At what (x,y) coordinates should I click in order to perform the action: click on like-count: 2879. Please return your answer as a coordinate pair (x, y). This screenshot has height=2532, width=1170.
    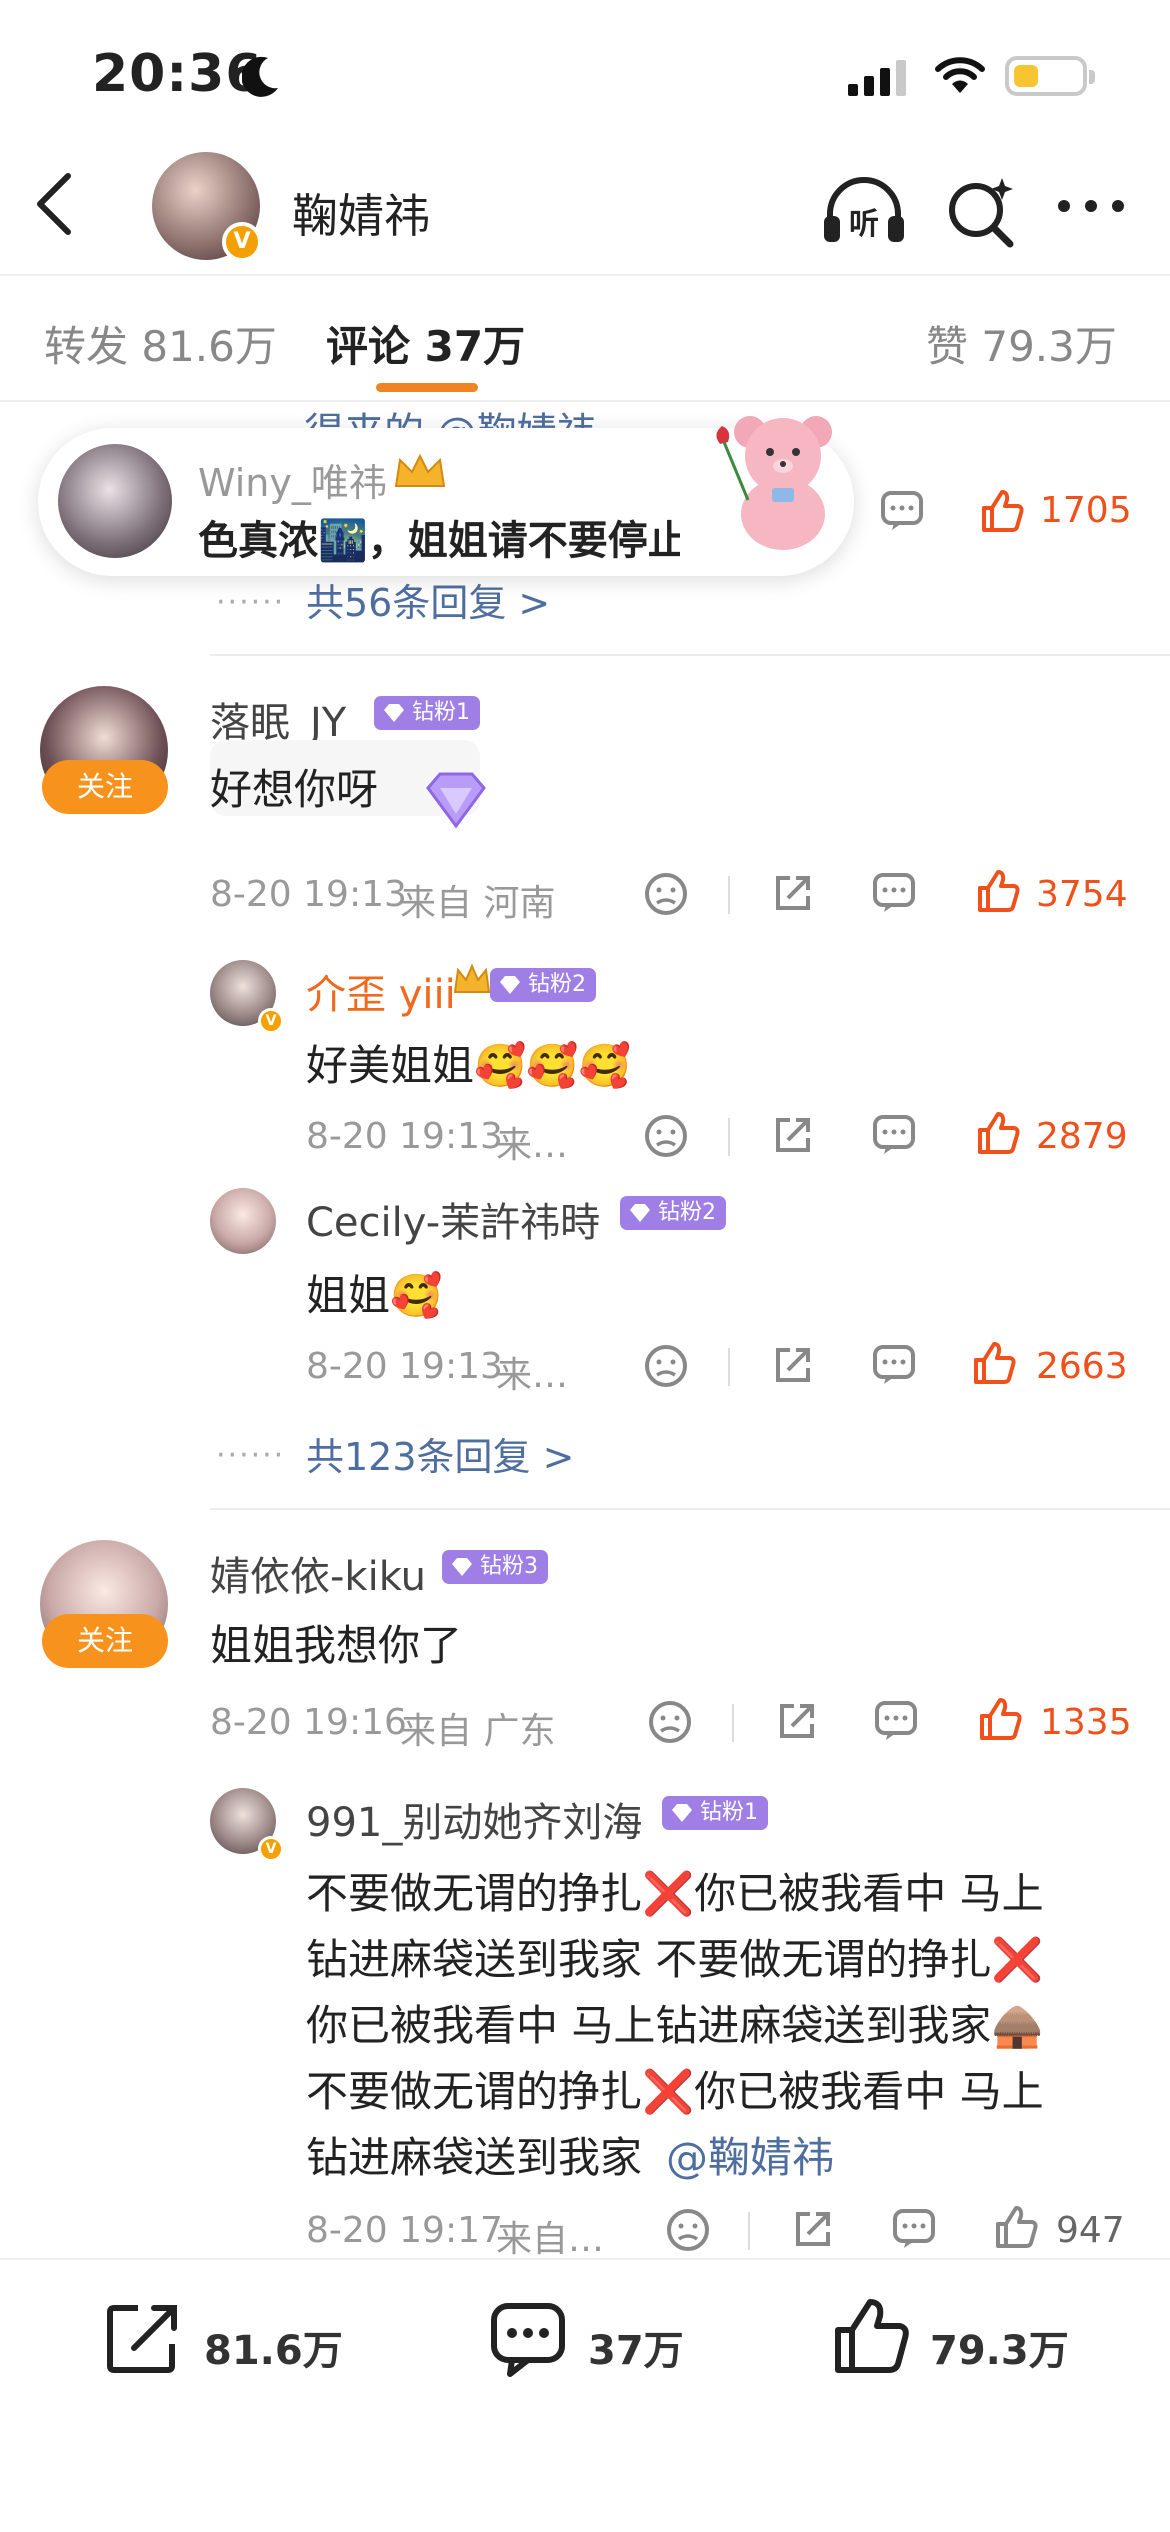
    Looking at the image, I should click on (1082, 1136).